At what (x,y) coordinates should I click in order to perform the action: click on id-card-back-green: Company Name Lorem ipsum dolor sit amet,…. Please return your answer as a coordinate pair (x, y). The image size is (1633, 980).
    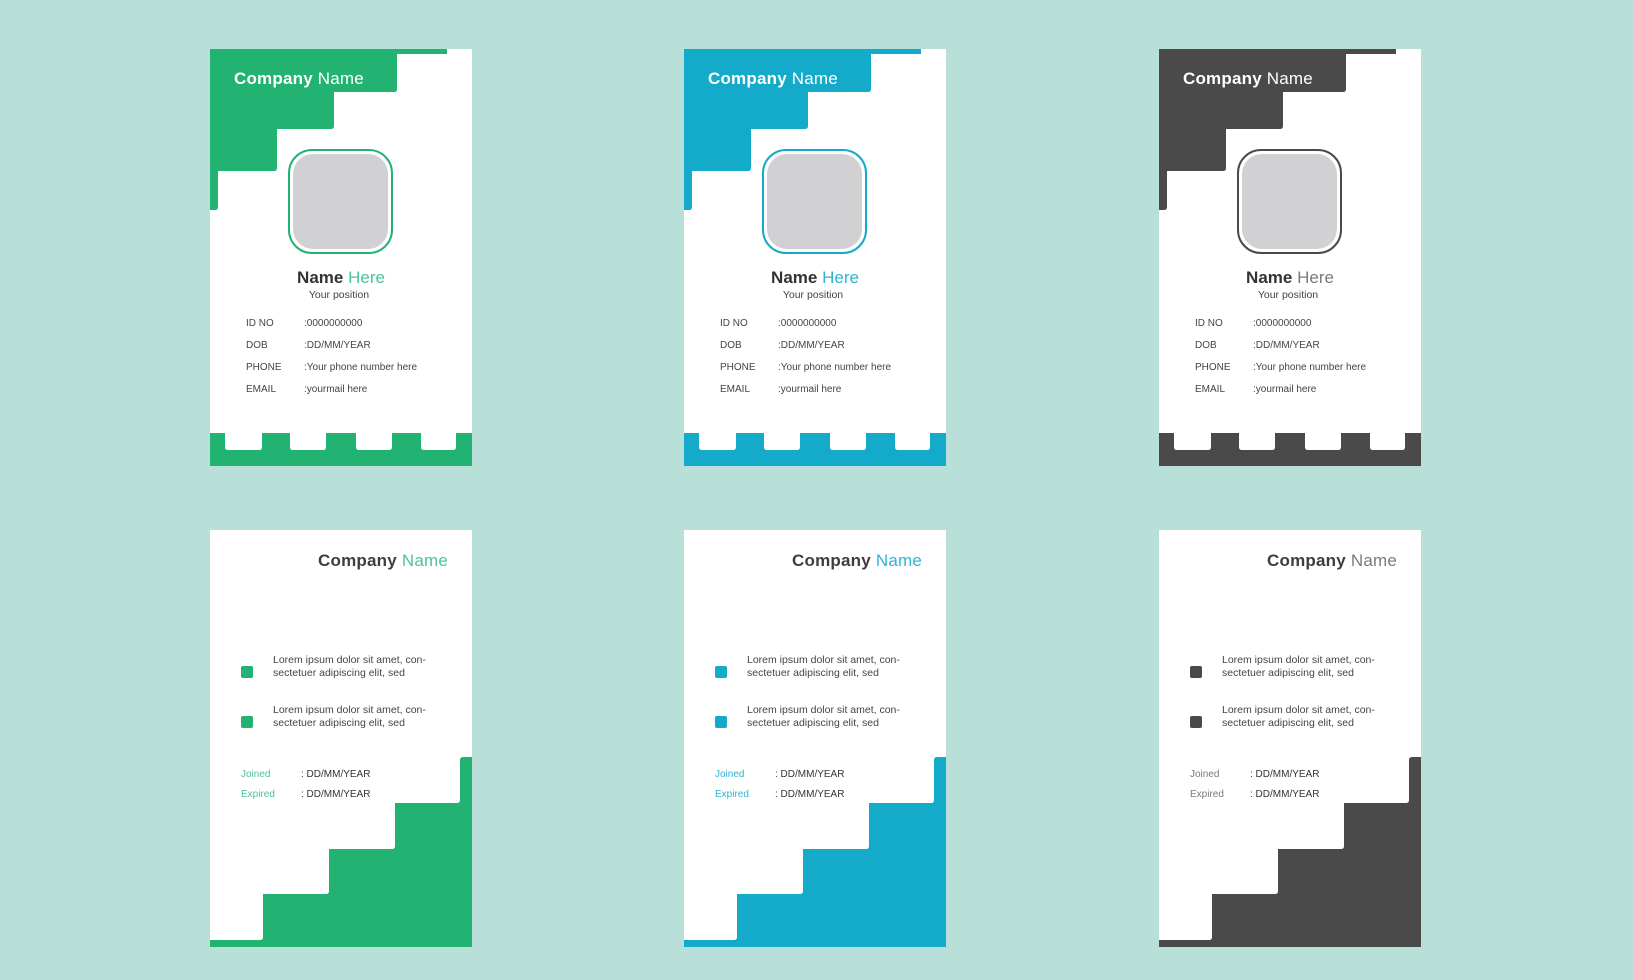
    Looking at the image, I should click on (341, 738).